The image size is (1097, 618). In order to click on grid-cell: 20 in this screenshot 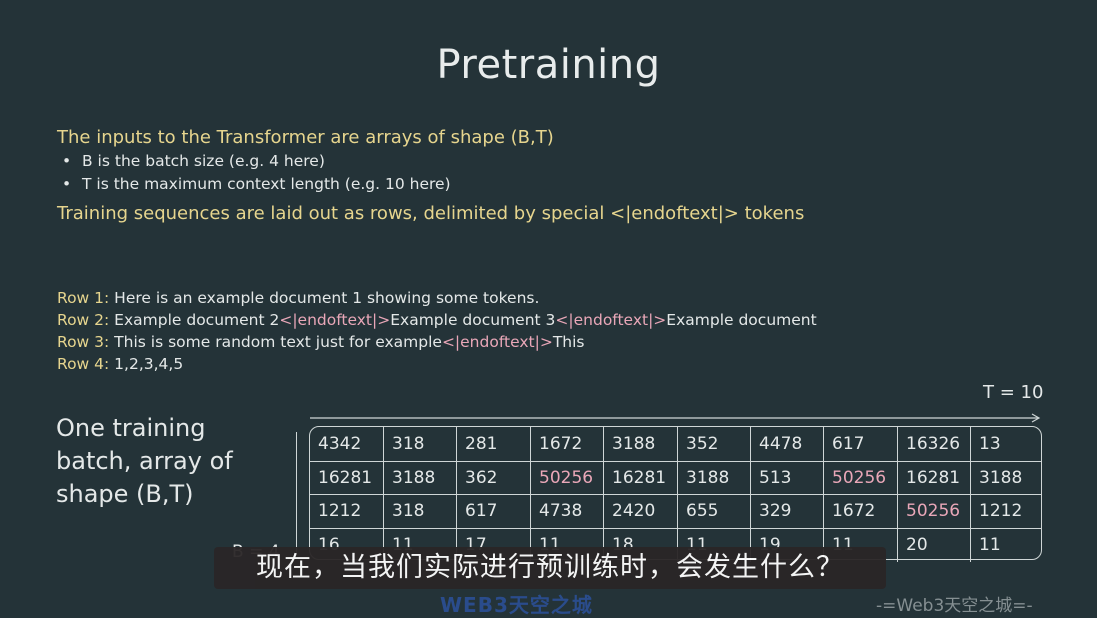, I will do `click(933, 544)`.